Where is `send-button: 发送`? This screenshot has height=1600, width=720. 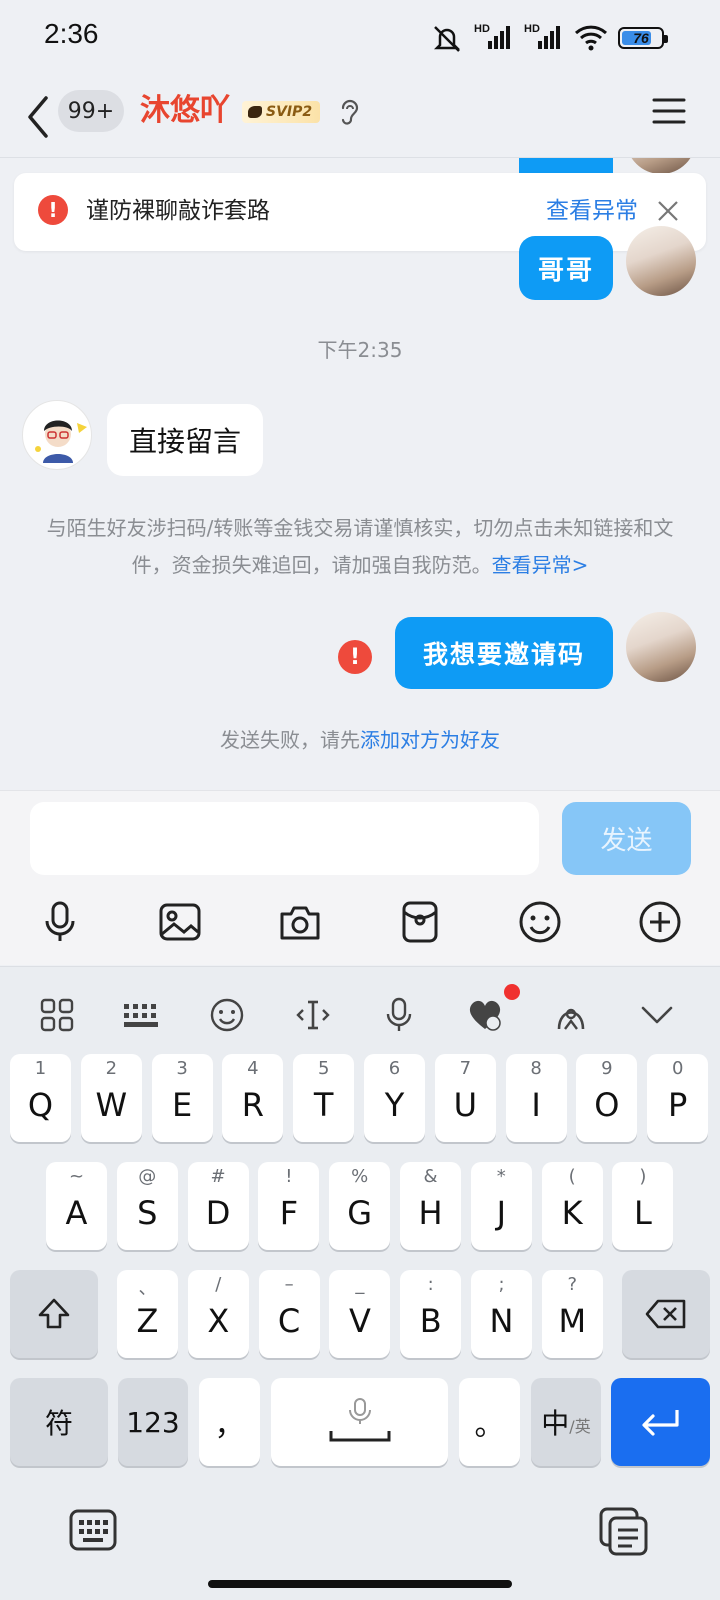
send-button: 发送 is located at coordinates (626, 838).